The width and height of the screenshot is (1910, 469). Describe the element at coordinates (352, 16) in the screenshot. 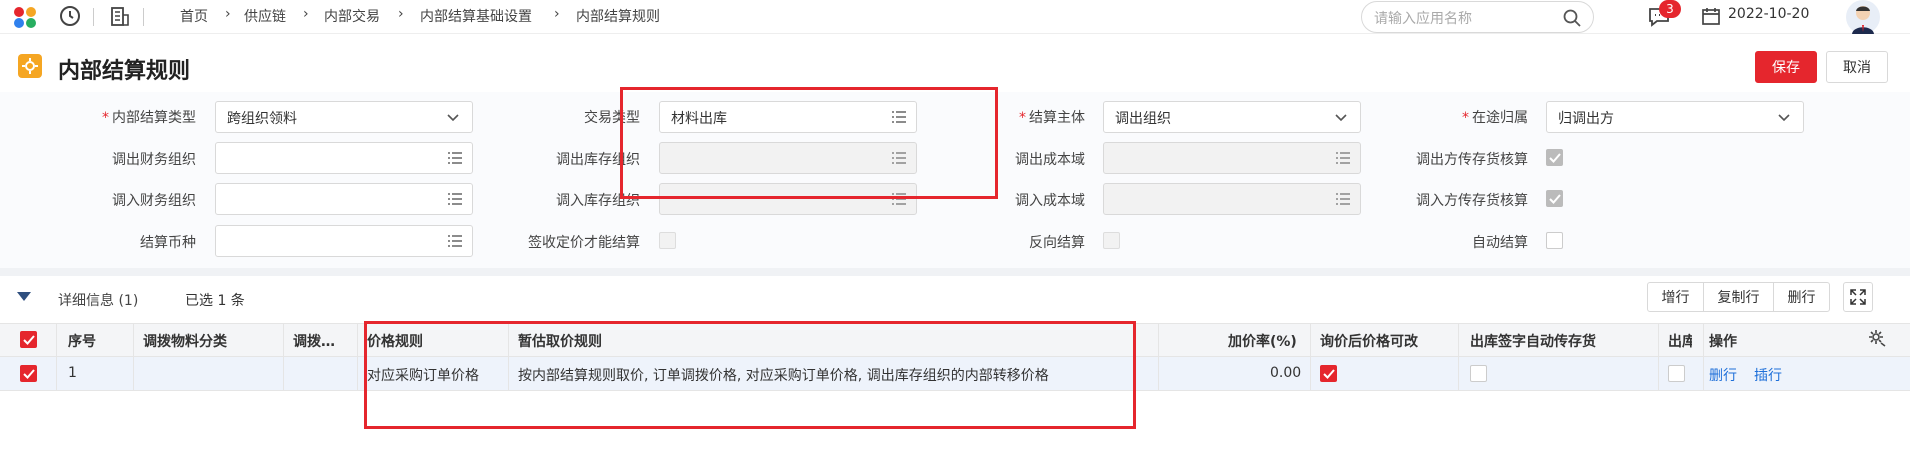

I see `breadcrumb-internal-trade: 内部交易` at that location.